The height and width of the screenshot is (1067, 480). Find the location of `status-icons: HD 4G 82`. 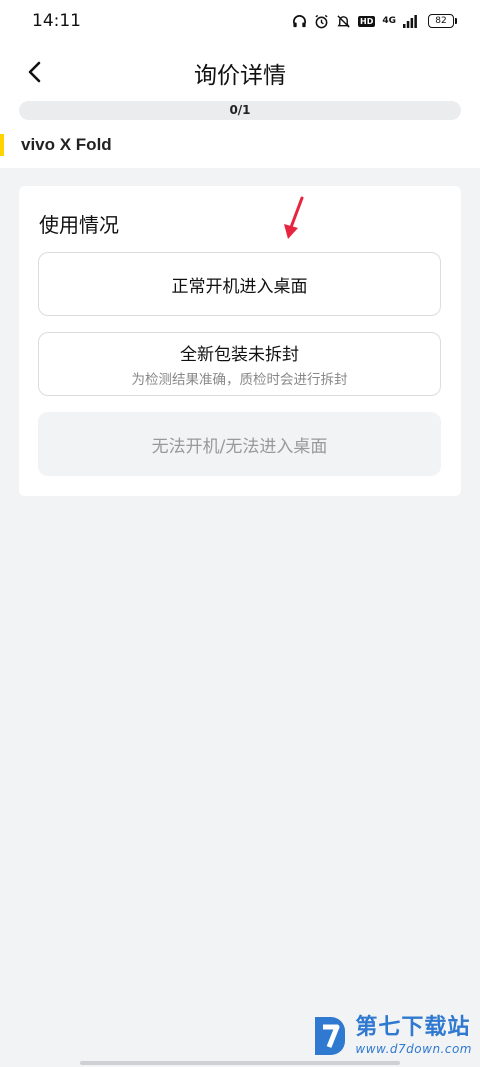

status-icons: HD 4G 82 is located at coordinates (374, 21).